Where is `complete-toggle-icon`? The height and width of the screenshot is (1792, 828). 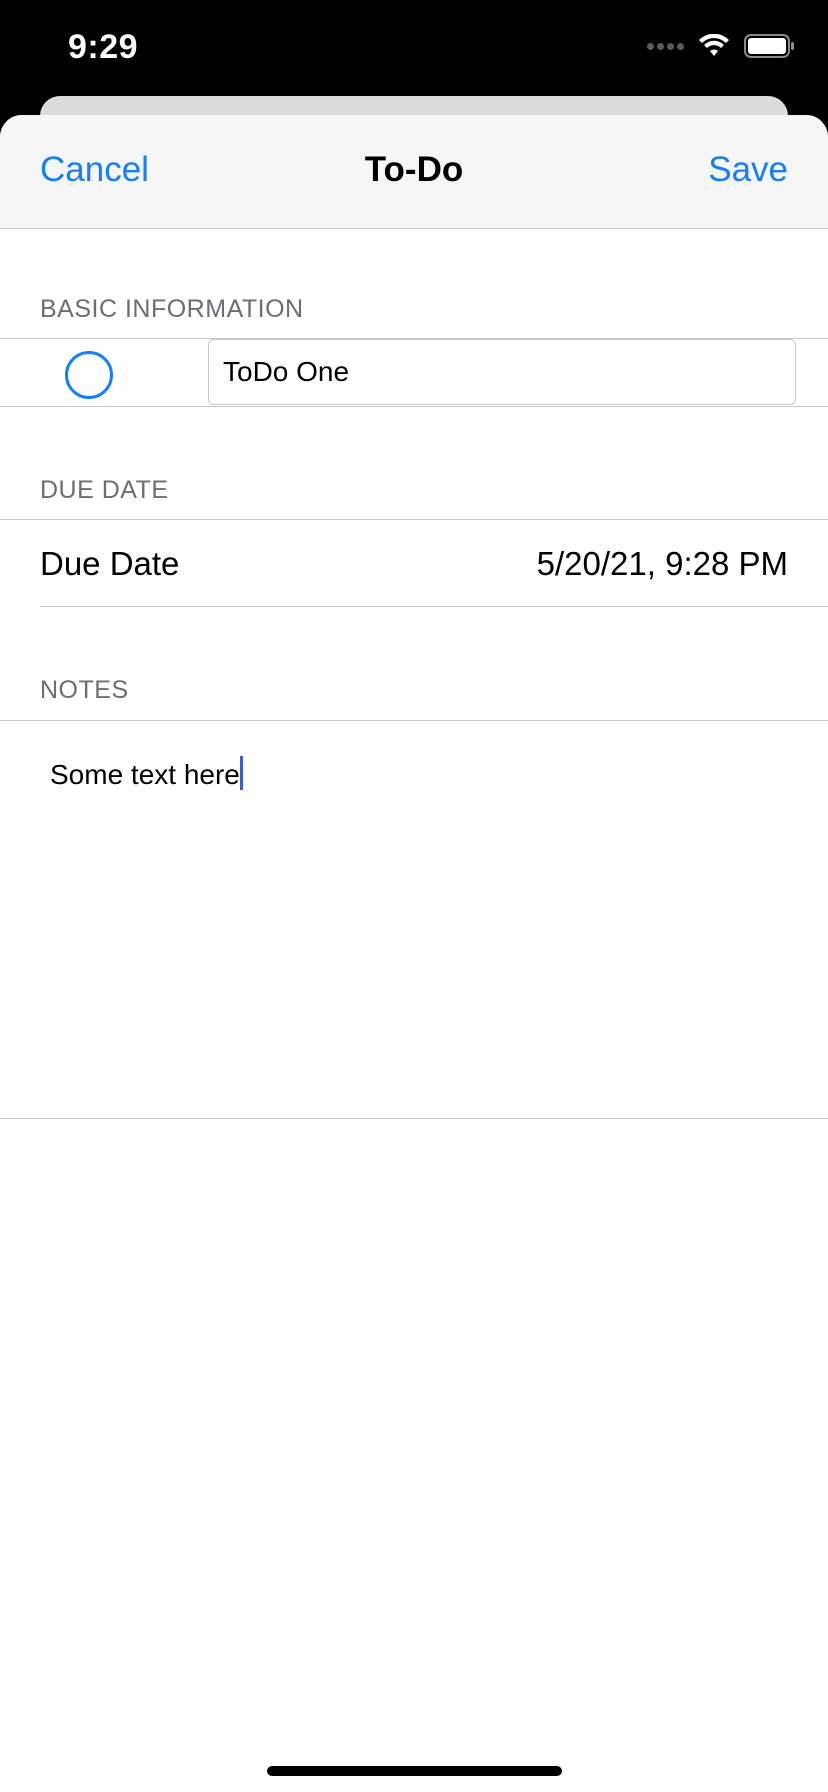
complete-toggle-icon is located at coordinates (89, 375).